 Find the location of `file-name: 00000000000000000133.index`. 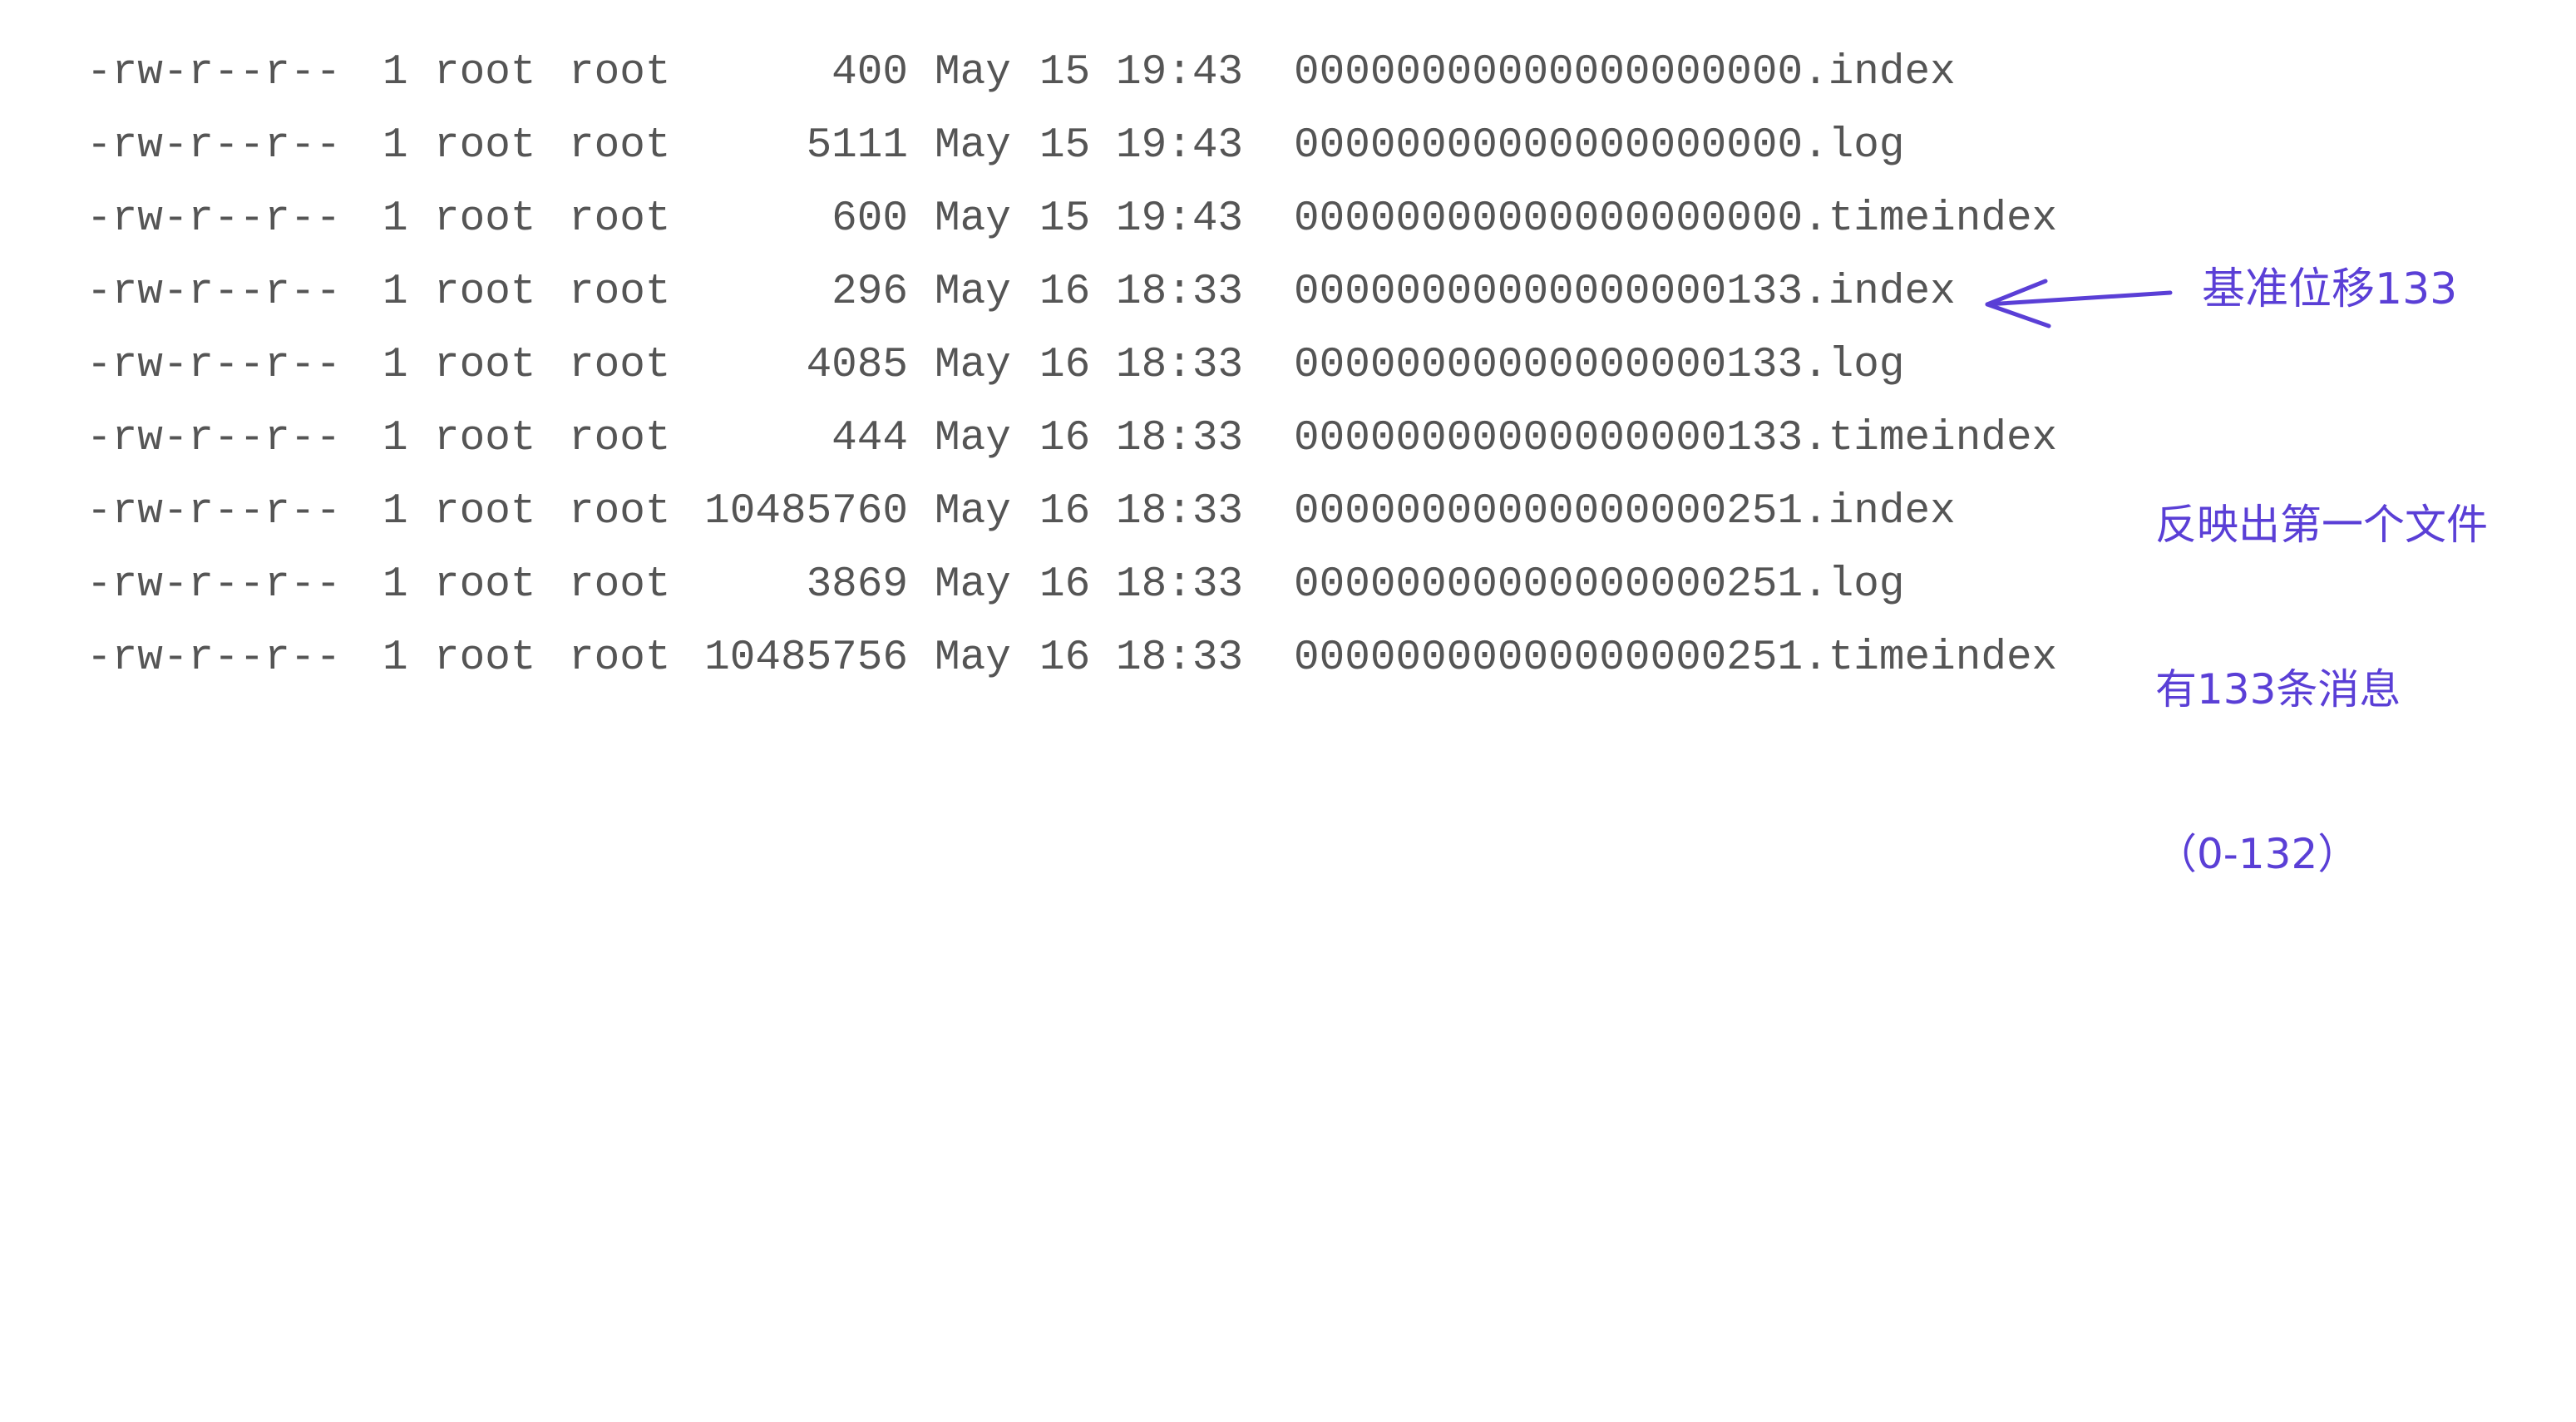

file-name: 00000000000000000133.index is located at coordinates (1625, 292).